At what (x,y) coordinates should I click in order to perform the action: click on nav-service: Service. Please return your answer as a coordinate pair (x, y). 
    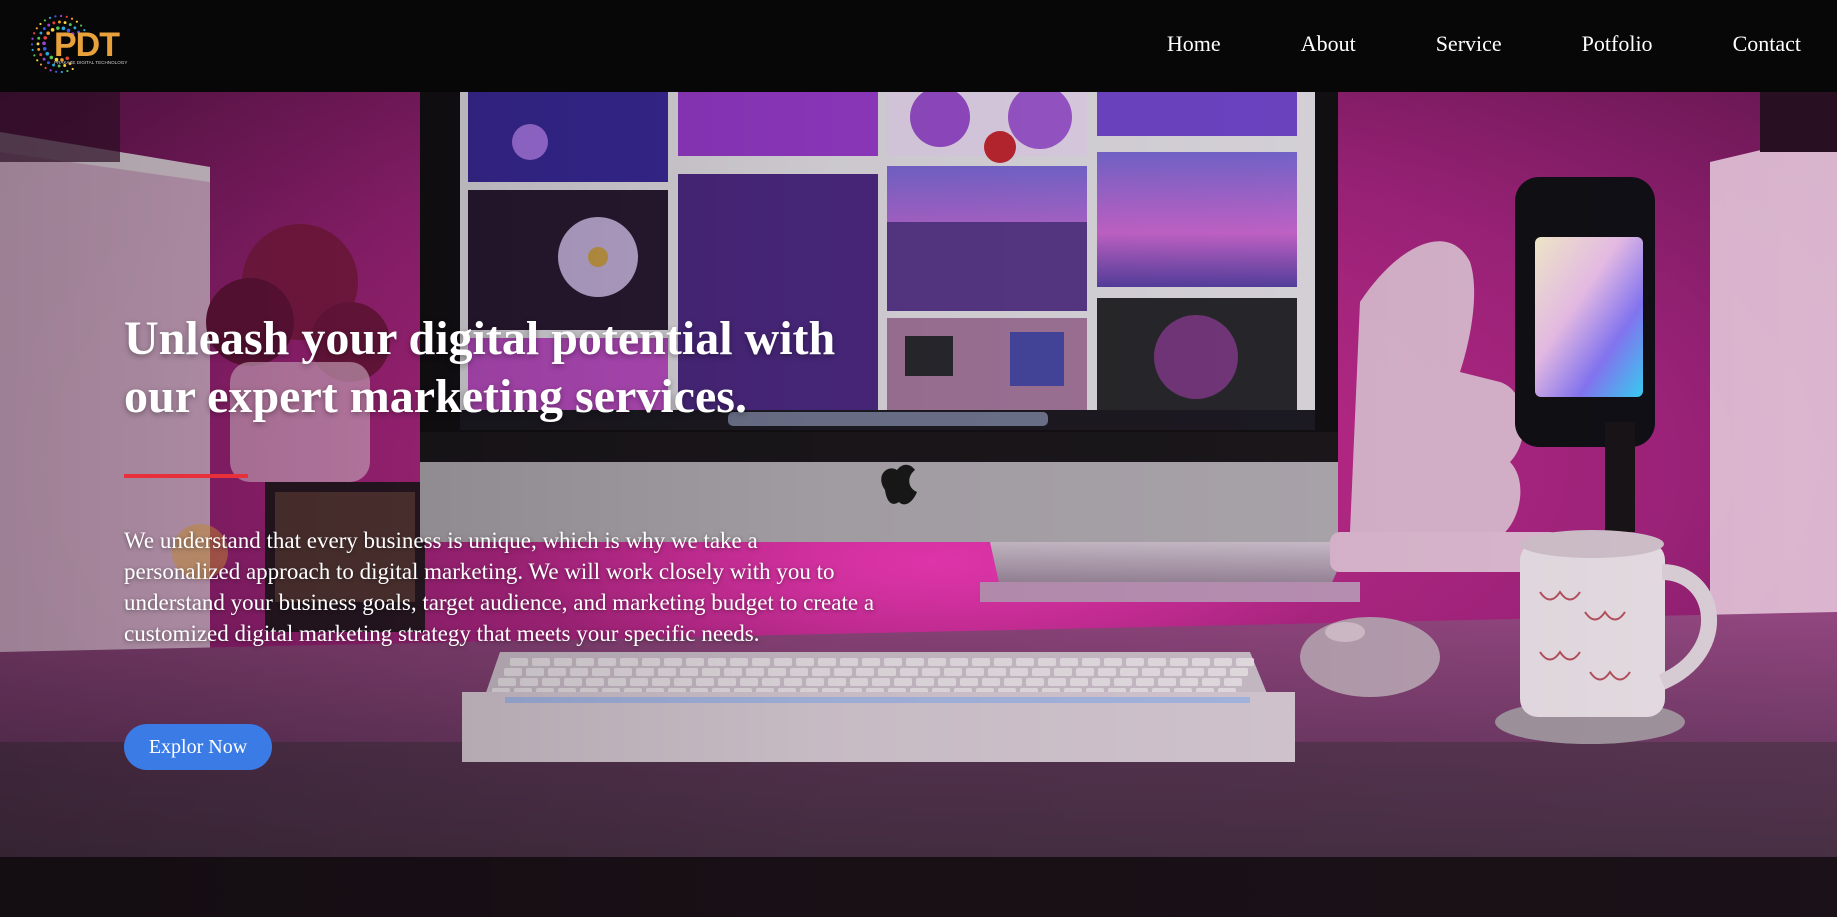
    Looking at the image, I should click on (1469, 44).